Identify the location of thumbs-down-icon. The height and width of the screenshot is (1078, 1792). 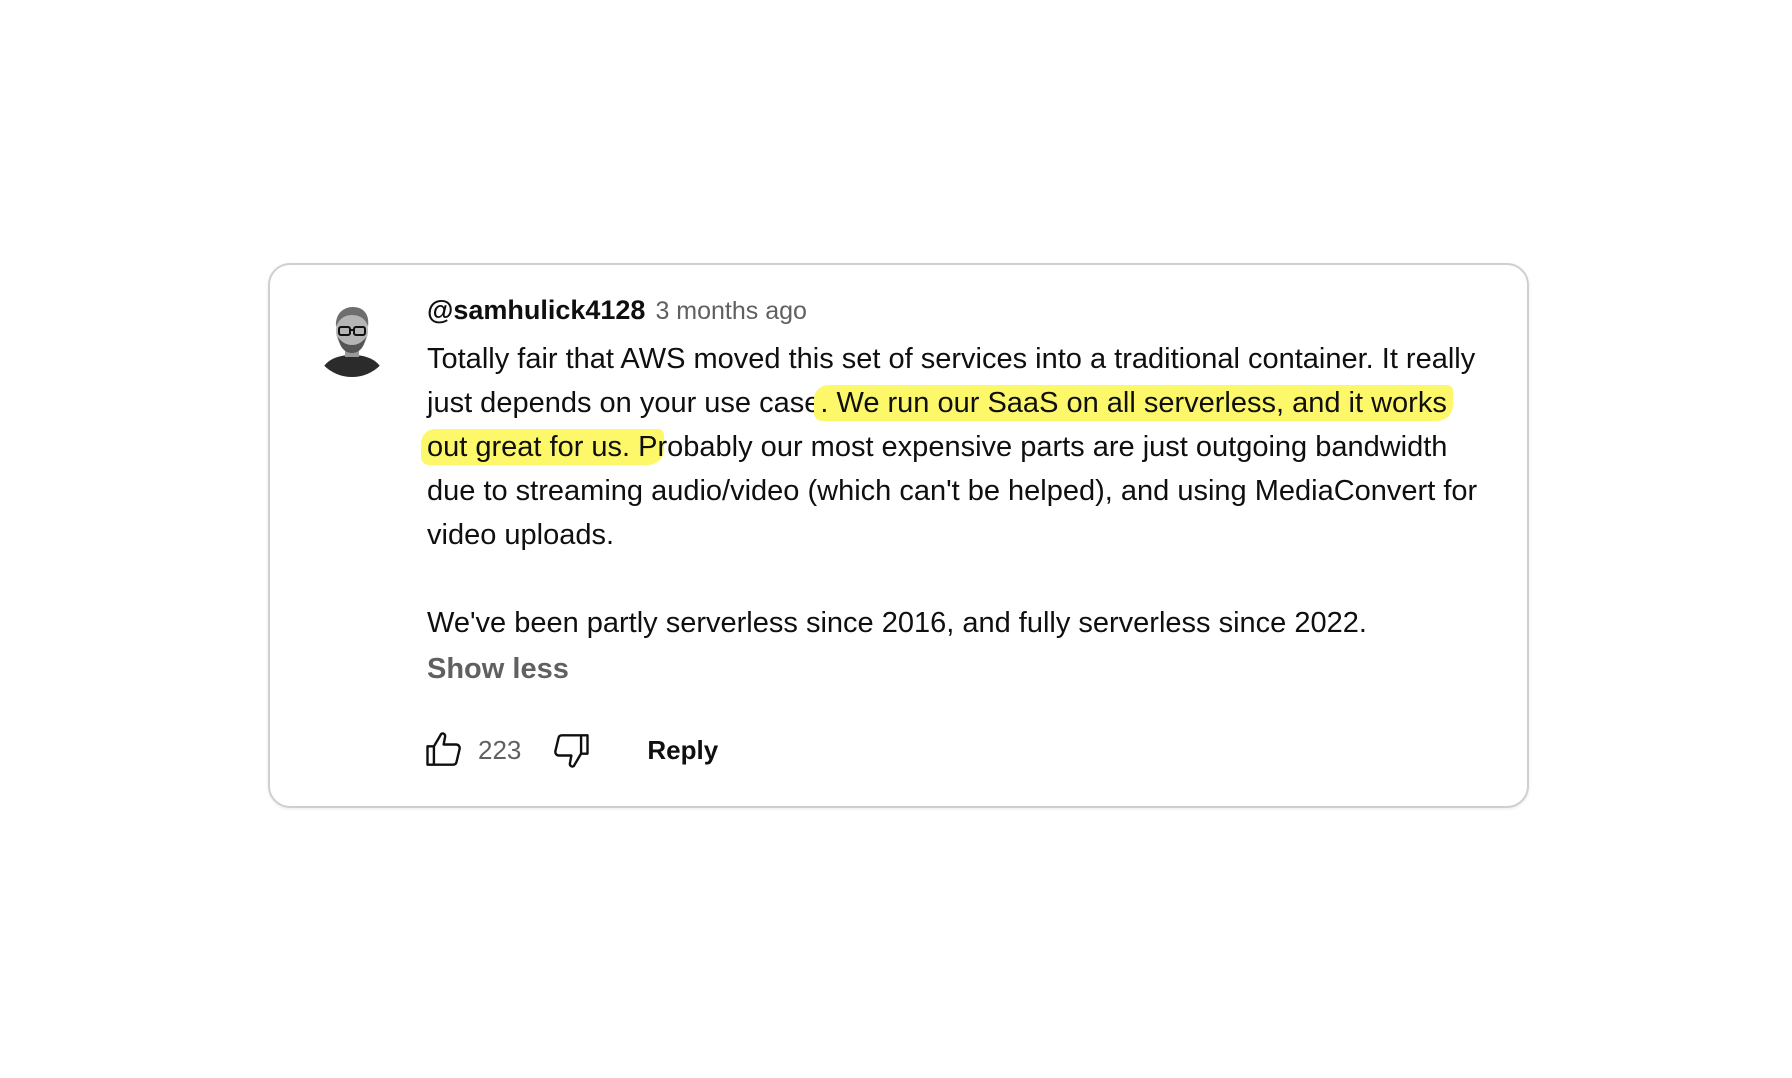
(572, 751).